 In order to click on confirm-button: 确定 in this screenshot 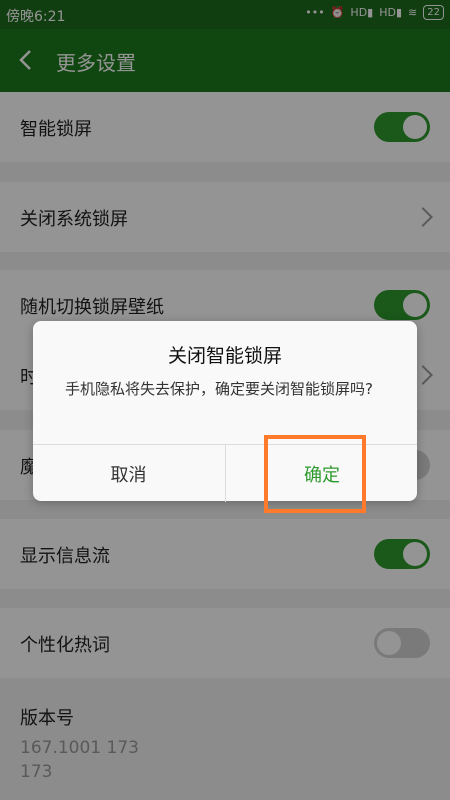, I will do `click(321, 473)`.